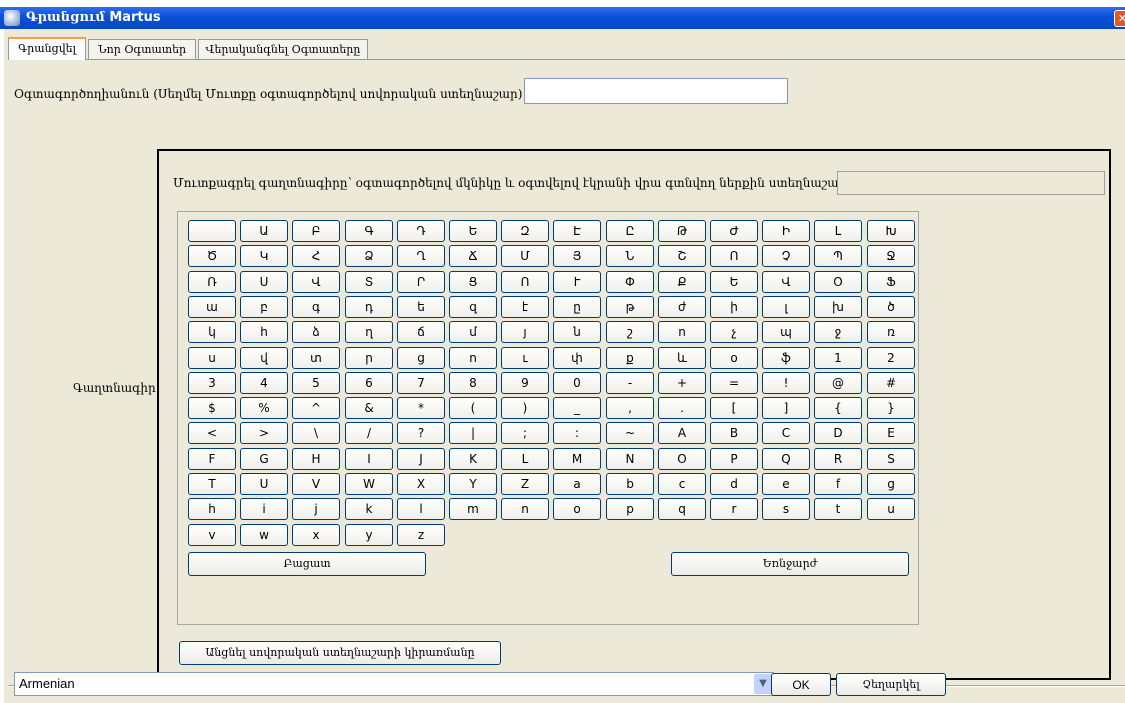 Image resolution: width=1125 pixels, height=703 pixels. I want to click on keyboard-key: Գ, so click(369, 231).